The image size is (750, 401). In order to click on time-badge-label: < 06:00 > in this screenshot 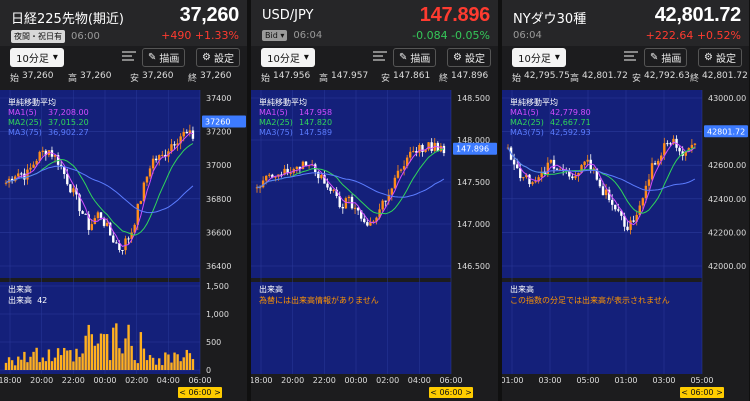, I will do `click(702, 392)`.